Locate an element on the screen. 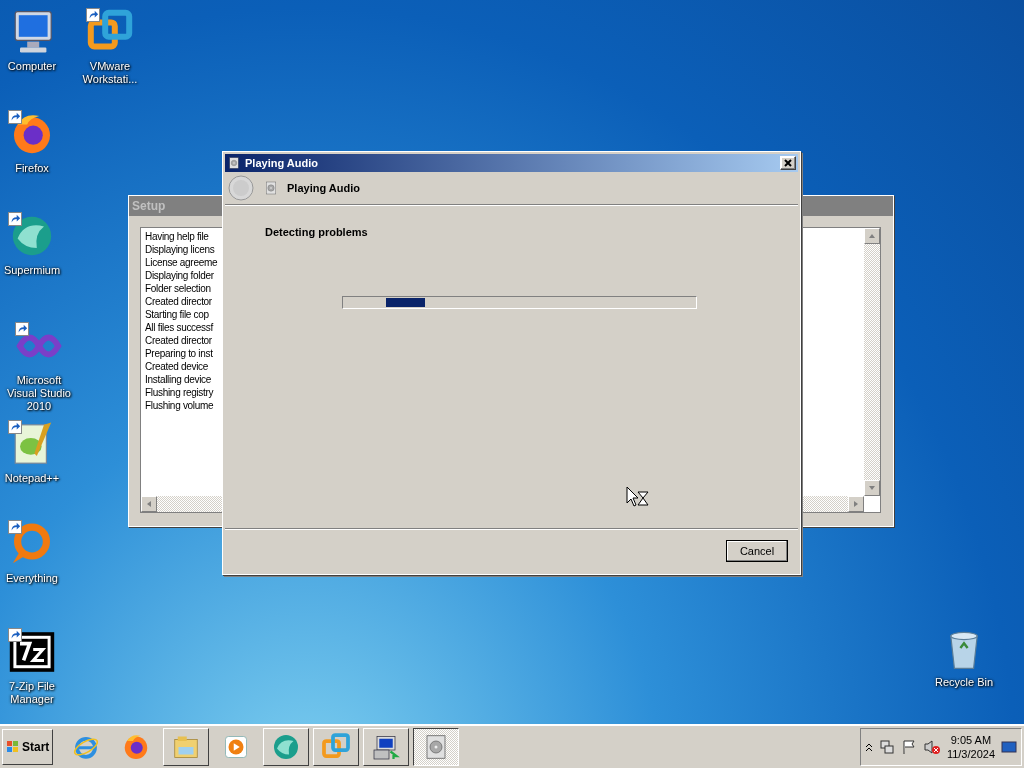 The height and width of the screenshot is (768, 1024). wizard-header: Playing Audio is located at coordinates (323, 188).